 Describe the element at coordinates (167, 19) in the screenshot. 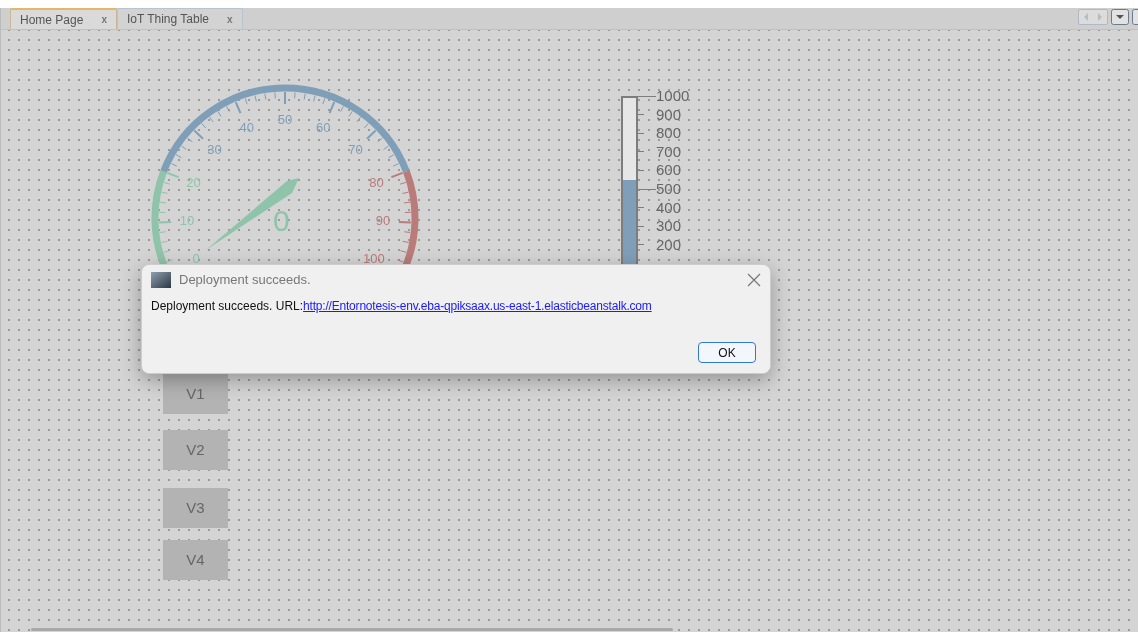

I see `tab-label: IoT Thing Table` at that location.